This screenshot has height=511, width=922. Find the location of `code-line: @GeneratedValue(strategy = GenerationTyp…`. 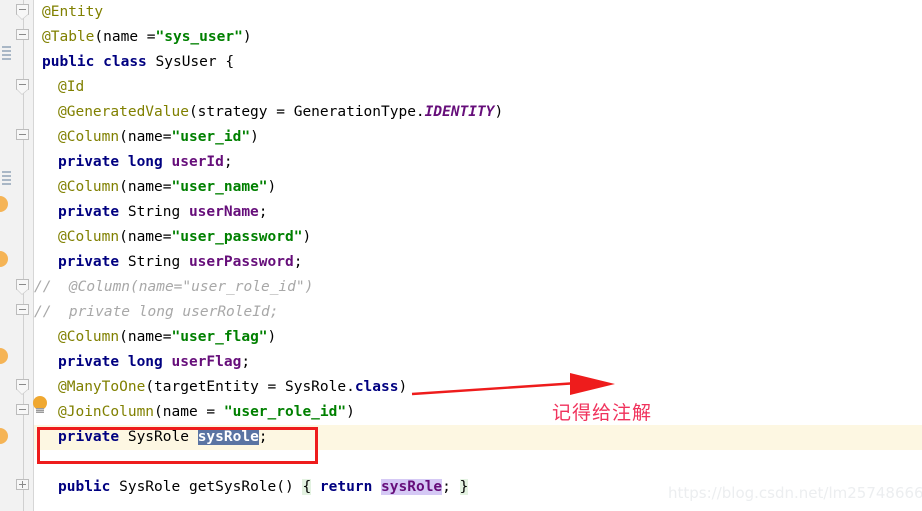

code-line: @GeneratedValue(strategy = GenerationTyp… is located at coordinates (268, 112).